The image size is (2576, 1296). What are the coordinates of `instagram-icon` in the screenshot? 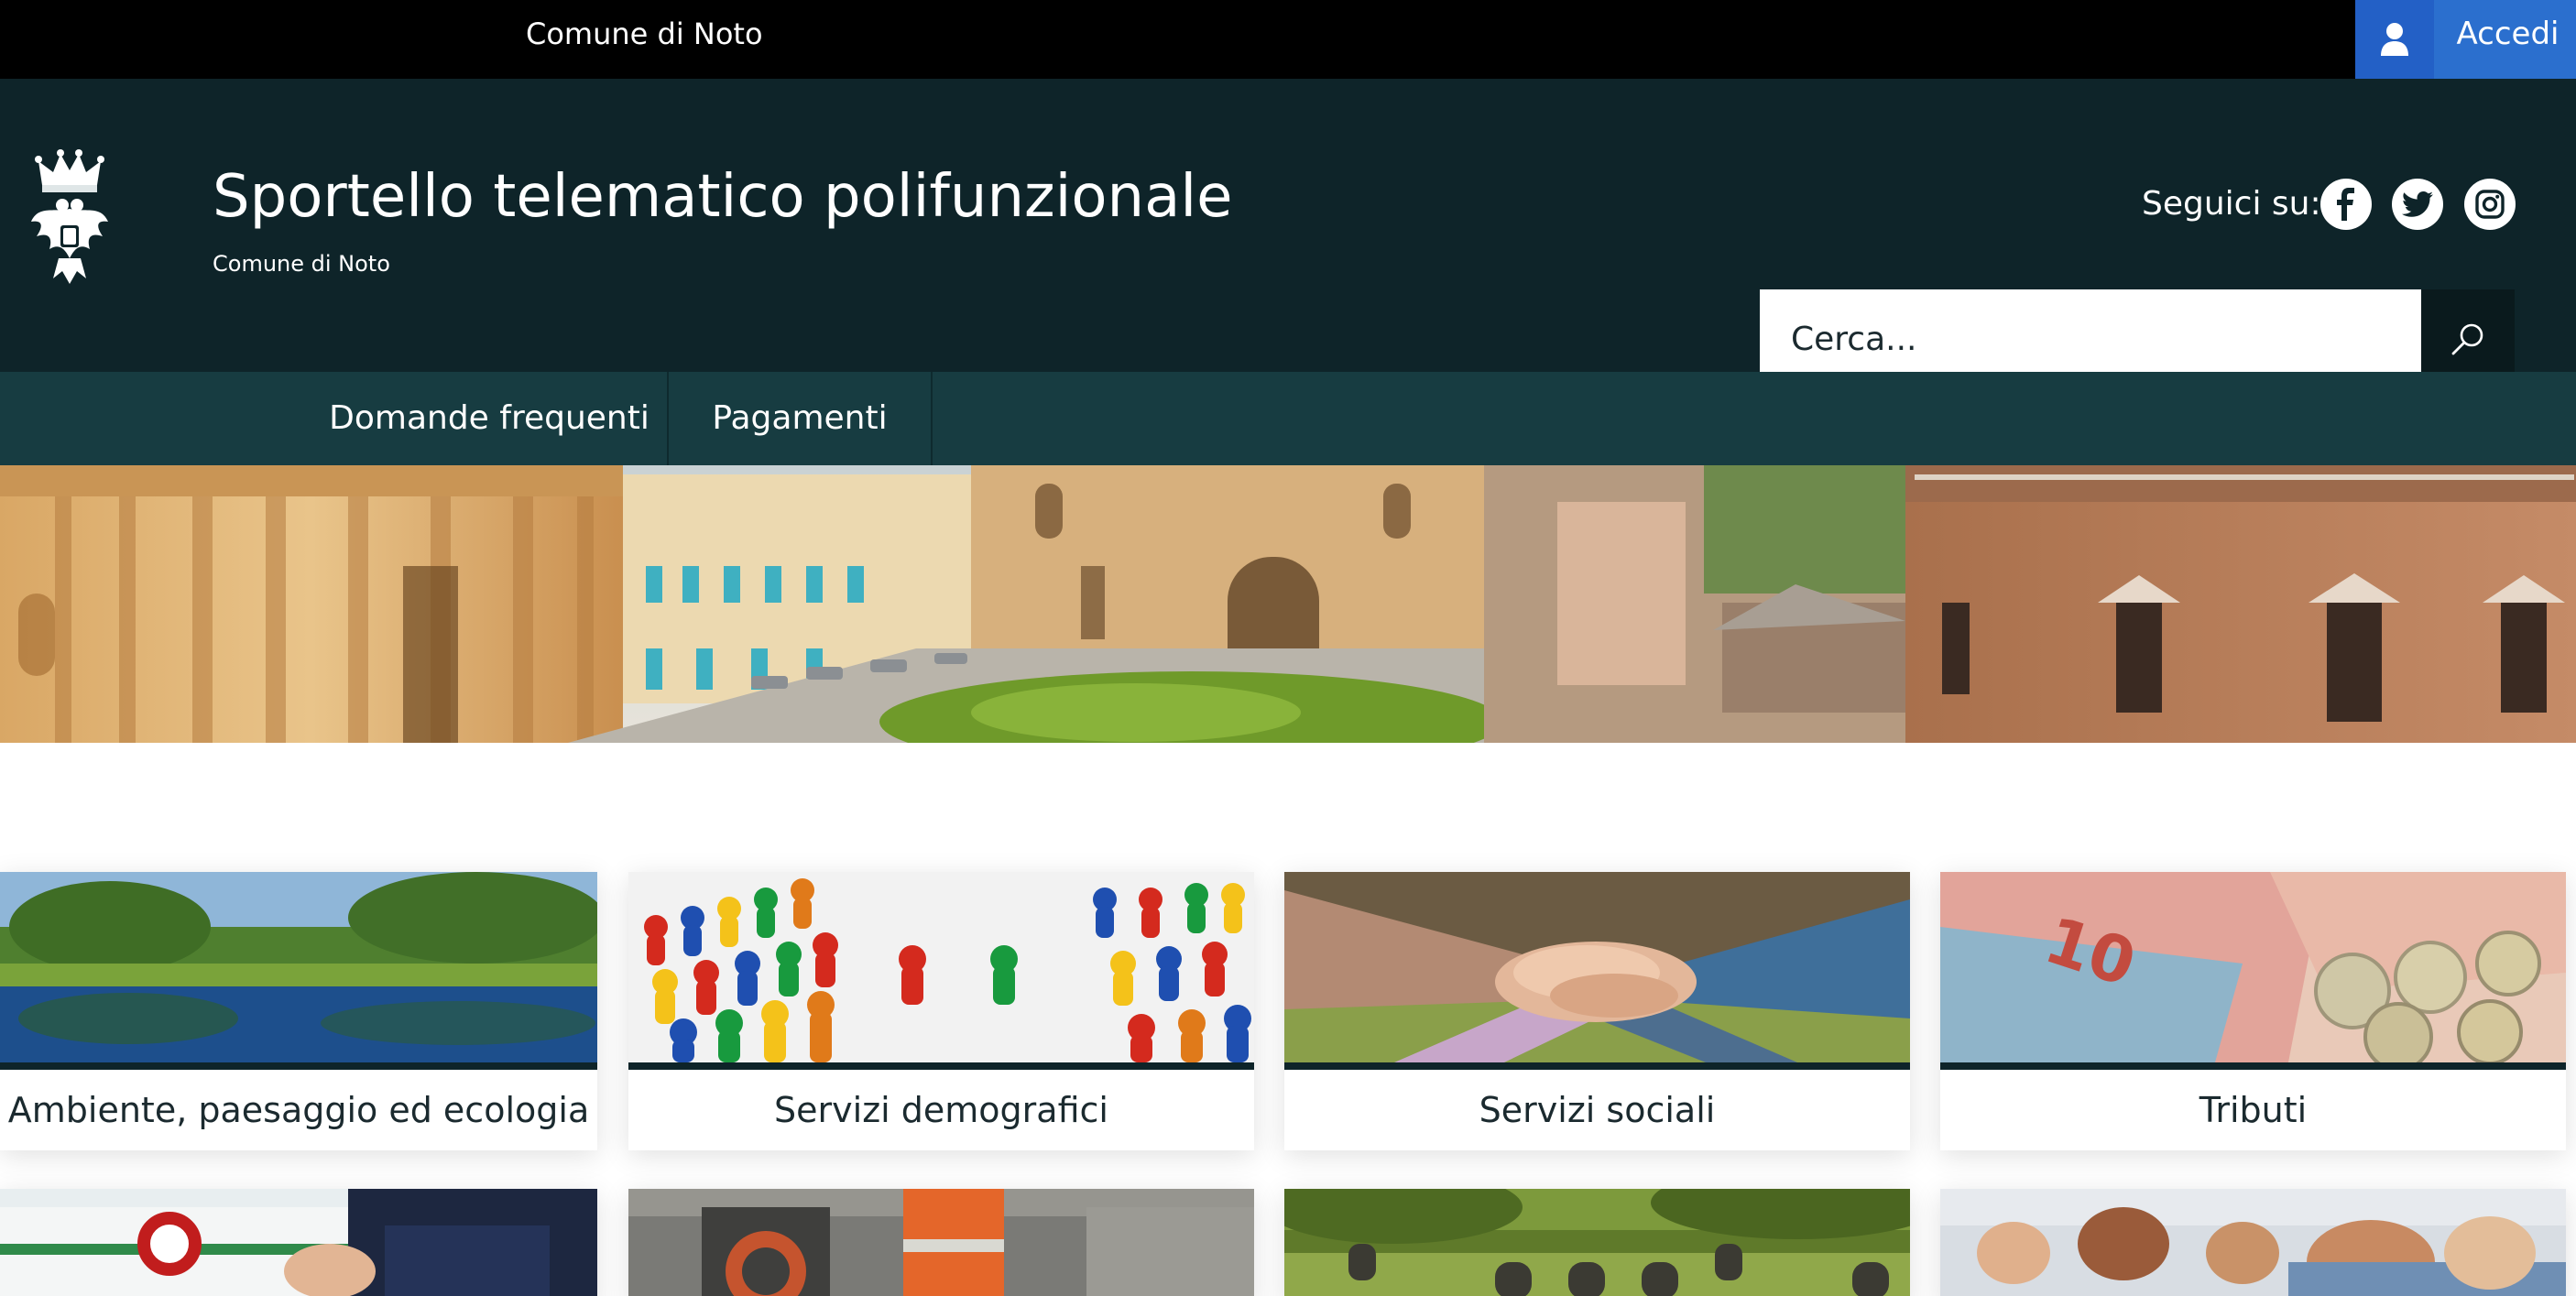 It's located at (2490, 204).